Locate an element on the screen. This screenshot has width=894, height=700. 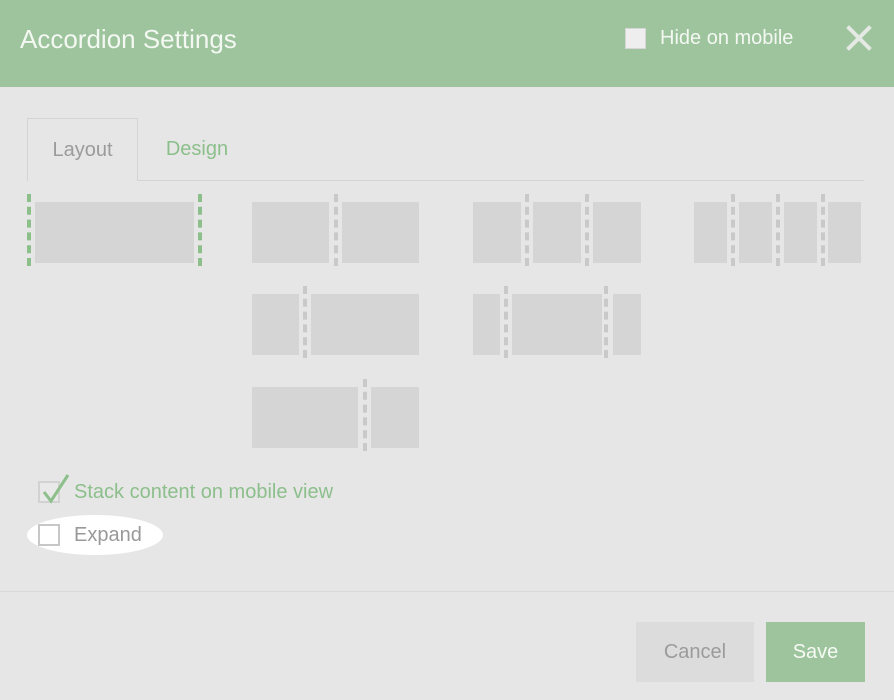
layout-option-2-col-narrow-wide is located at coordinates (335, 322).